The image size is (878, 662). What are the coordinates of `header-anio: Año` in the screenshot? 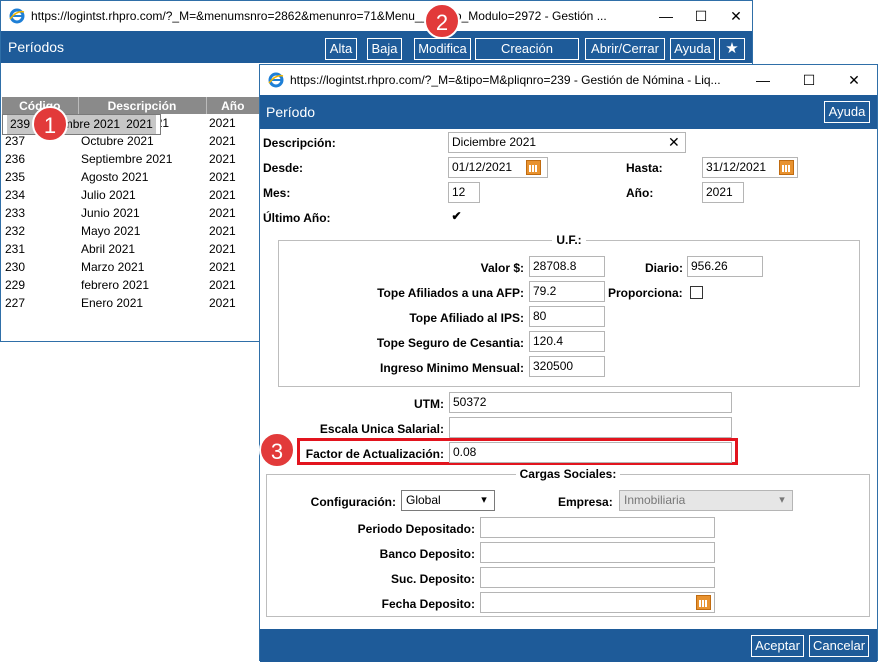 It's located at (233, 105).